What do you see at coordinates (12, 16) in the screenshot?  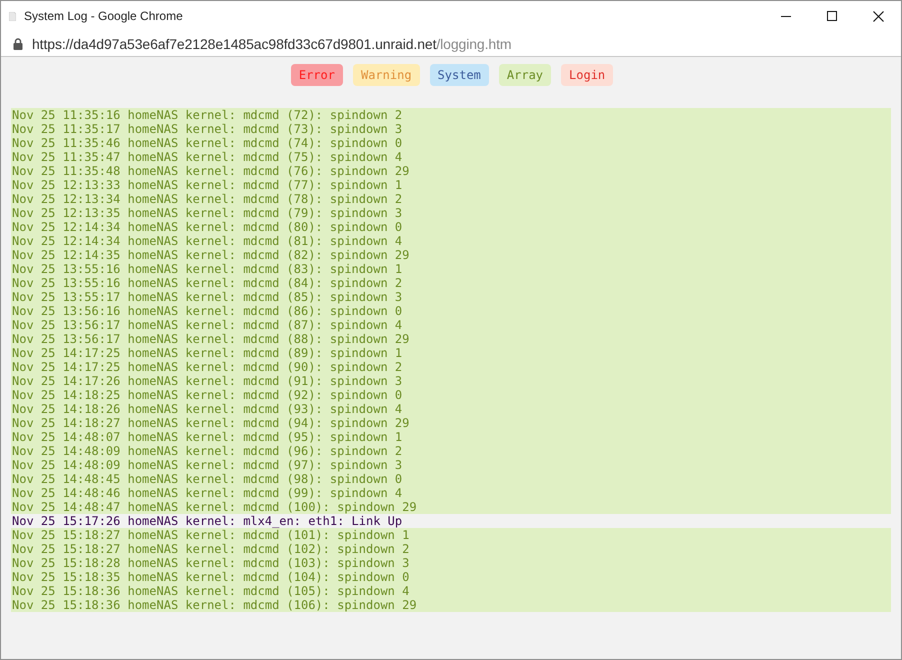 I see `page-icon` at bounding box center [12, 16].